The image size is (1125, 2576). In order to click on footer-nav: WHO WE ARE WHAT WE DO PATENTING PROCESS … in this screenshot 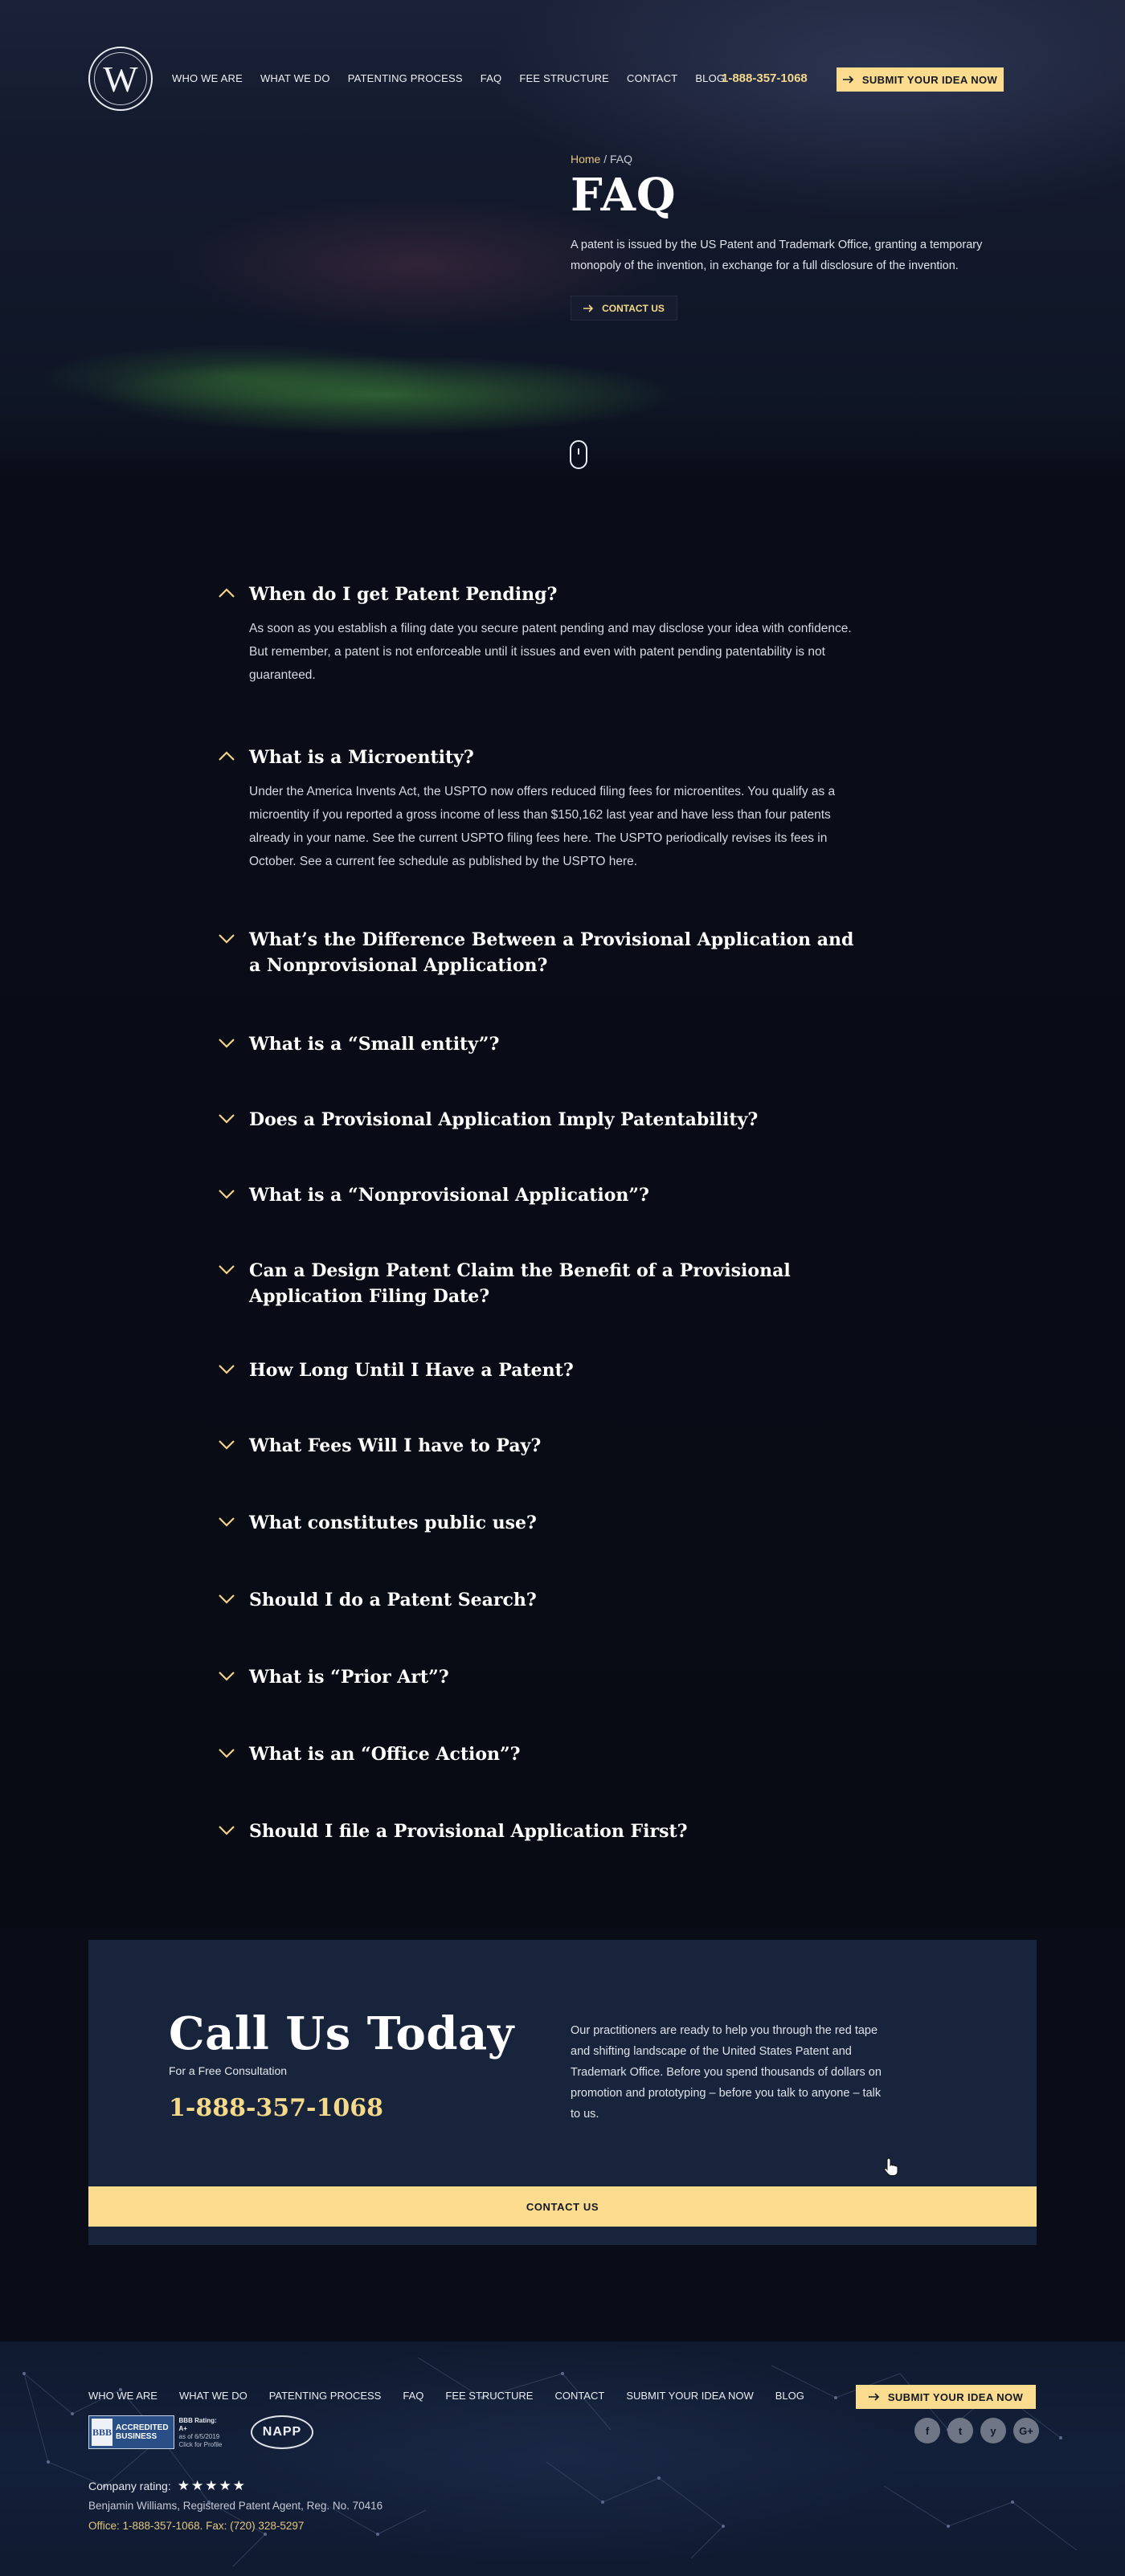, I will do `click(446, 2396)`.